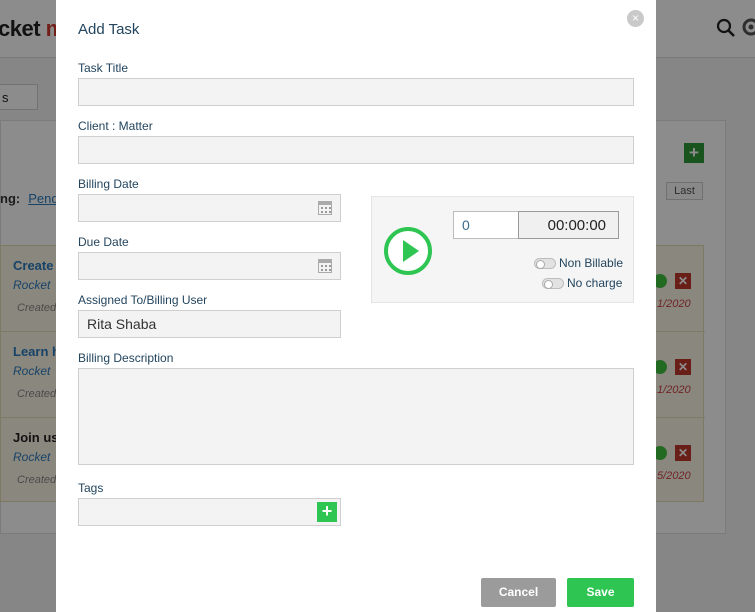  I want to click on add-tag-button: +, so click(327, 512).